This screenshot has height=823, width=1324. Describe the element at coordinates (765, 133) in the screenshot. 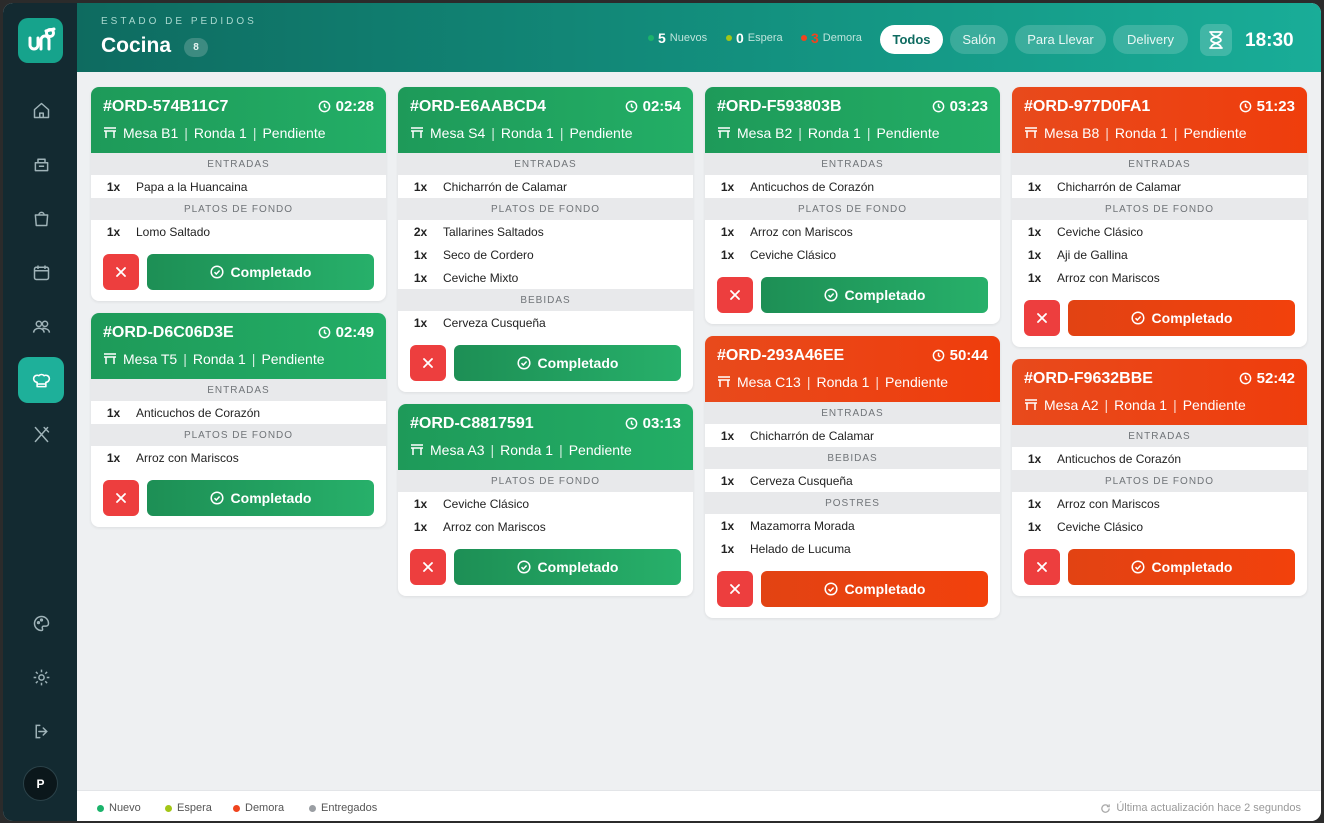

I see `order-table: Mesa B2` at that location.